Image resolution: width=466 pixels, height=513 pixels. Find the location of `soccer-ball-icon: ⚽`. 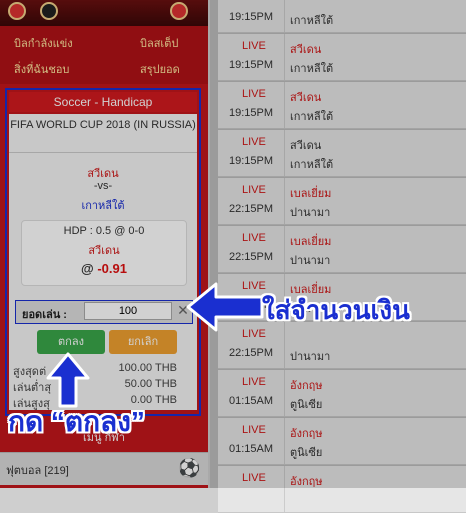

soccer-ball-icon: ⚽ is located at coordinates (189, 468).